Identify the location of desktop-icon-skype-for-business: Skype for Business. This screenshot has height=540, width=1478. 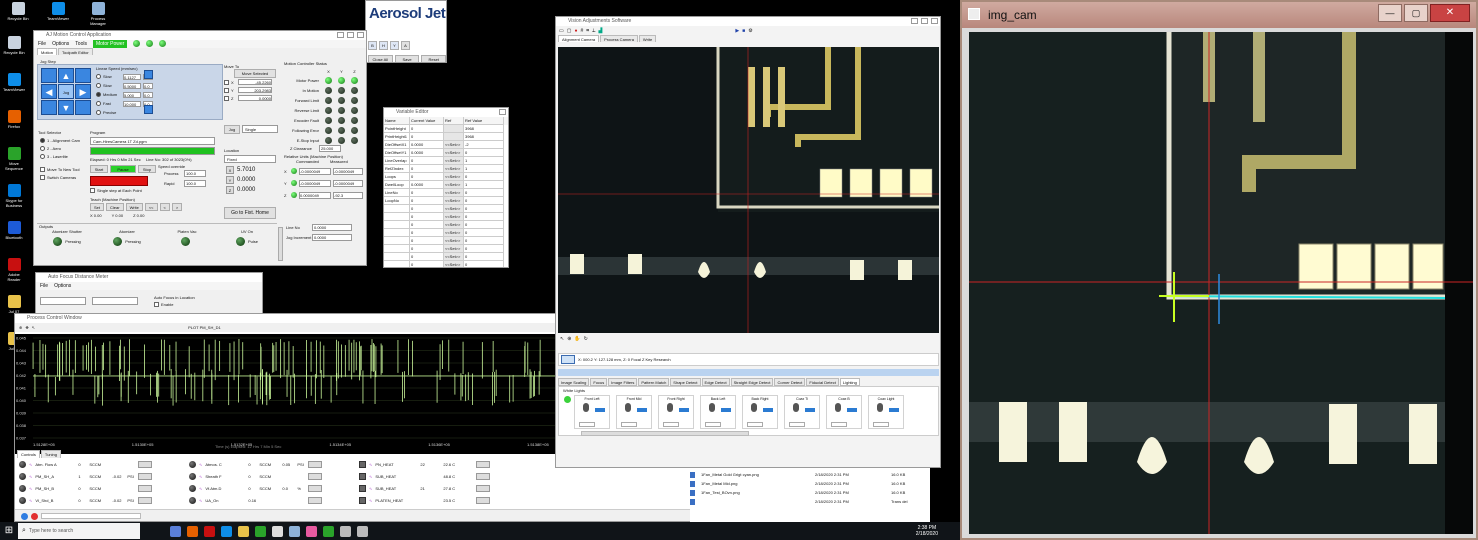
(14, 196).